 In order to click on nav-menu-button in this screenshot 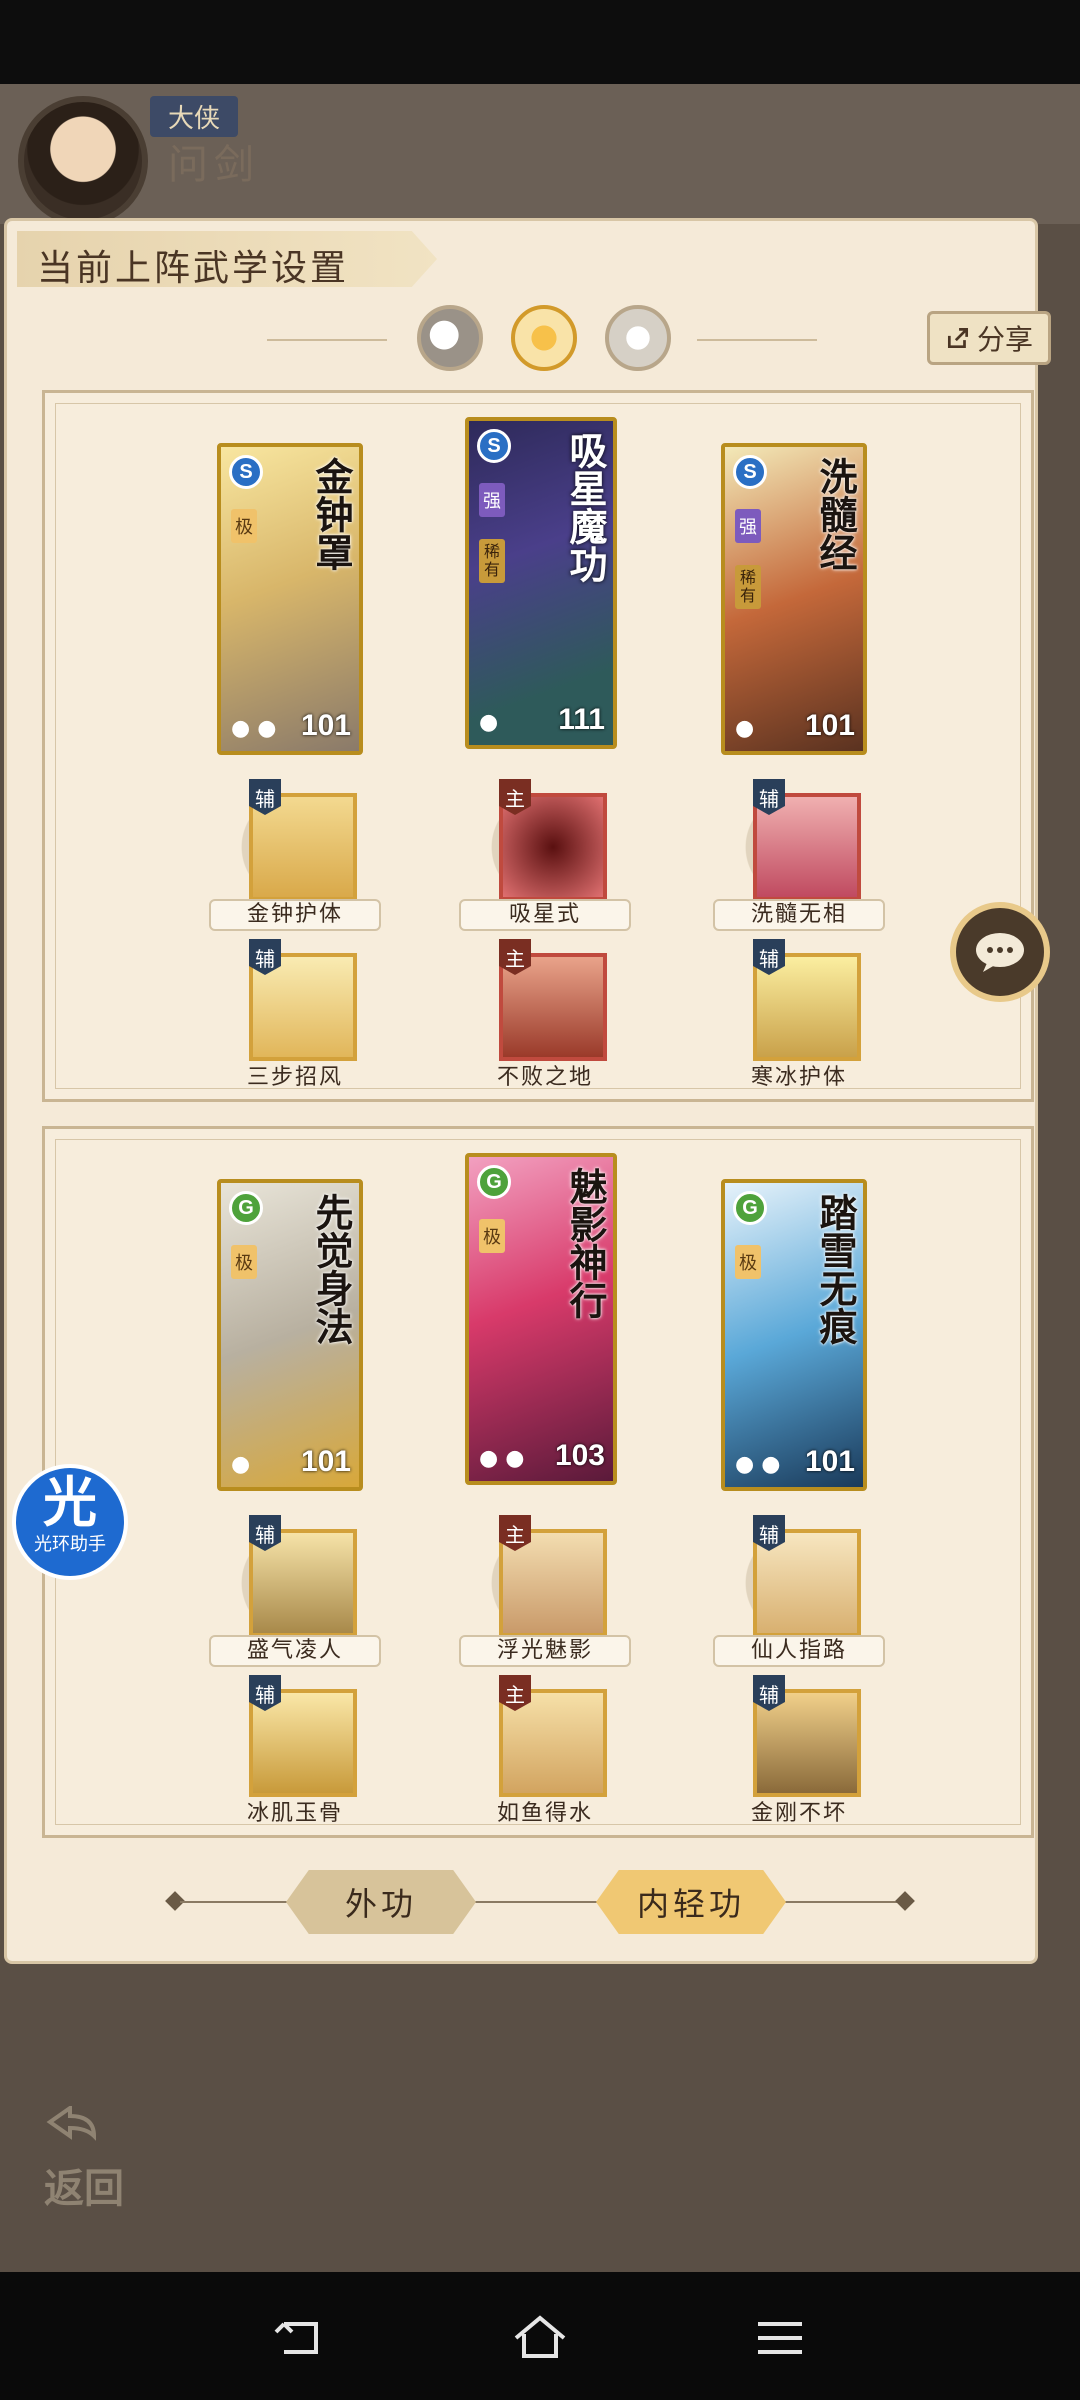, I will do `click(780, 2338)`.